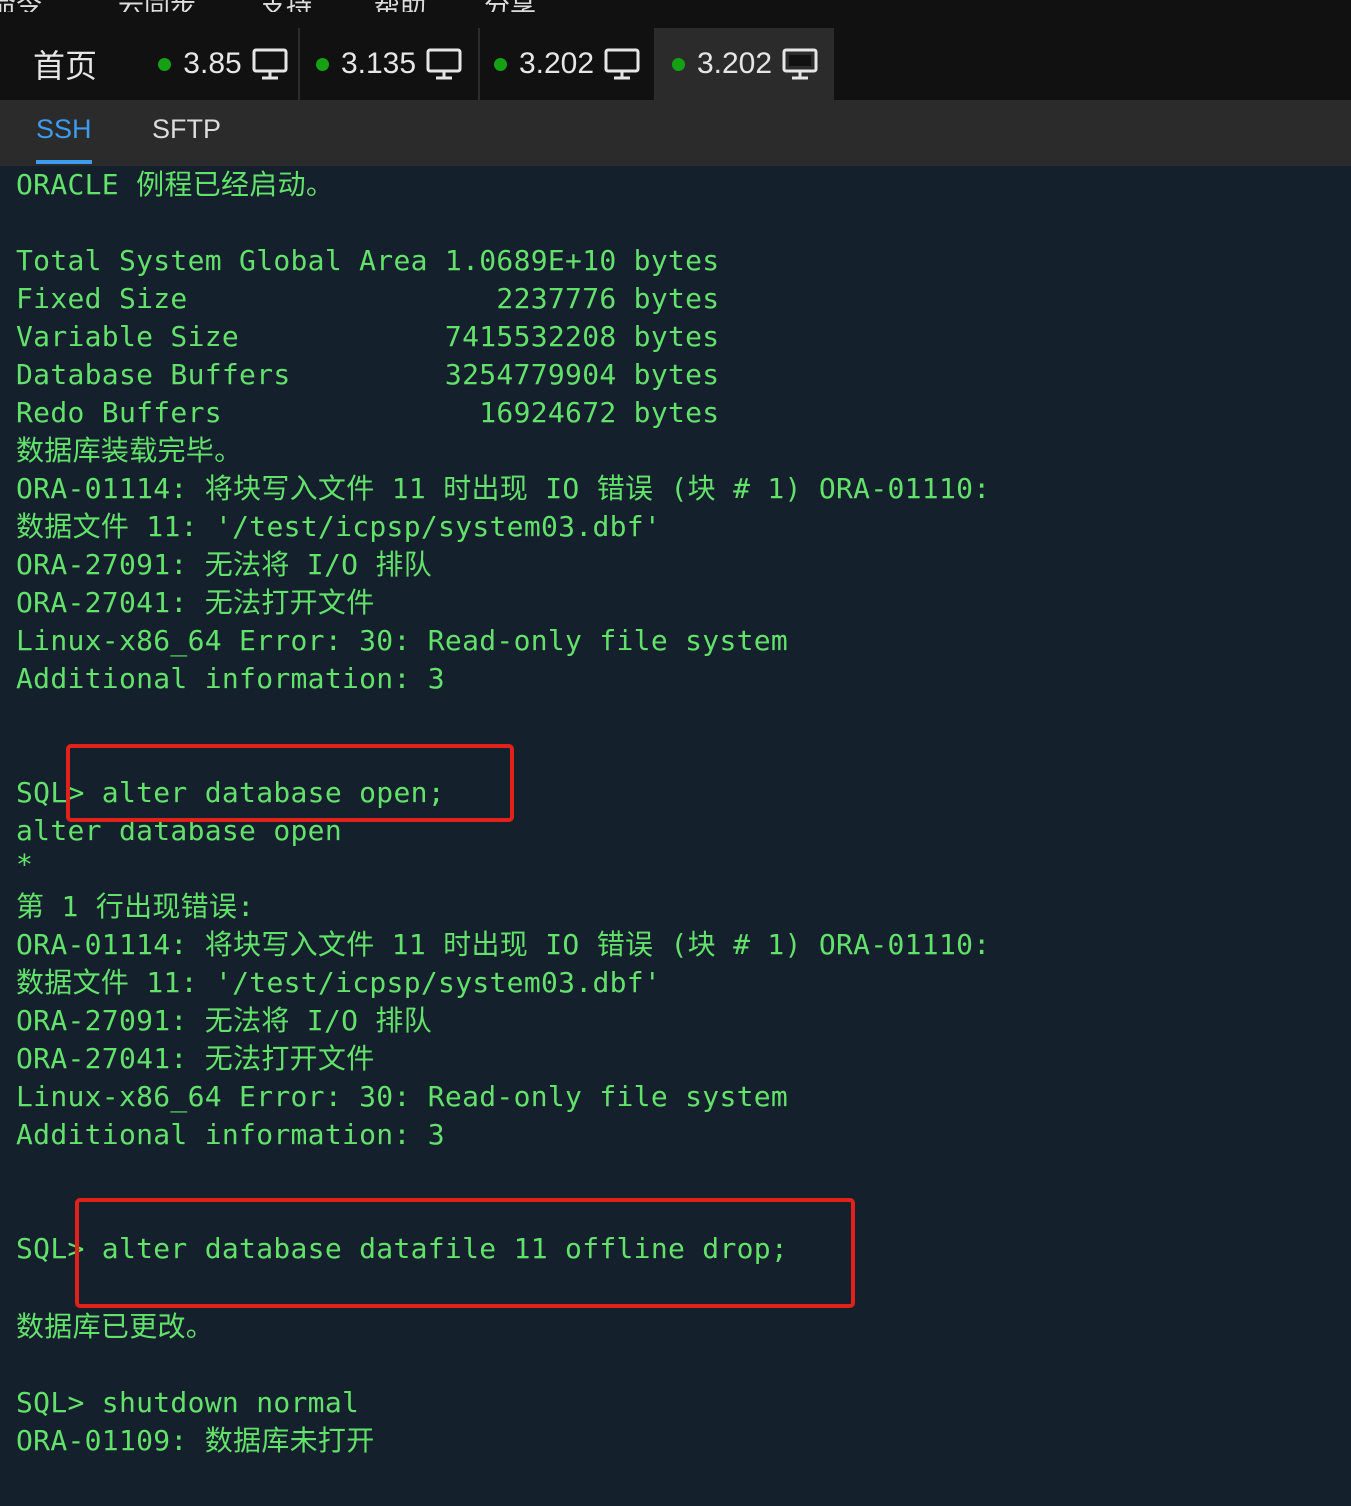 This screenshot has width=1351, height=1506. Describe the element at coordinates (378, 63) in the screenshot. I see `tab-host-label: 3.135` at that location.